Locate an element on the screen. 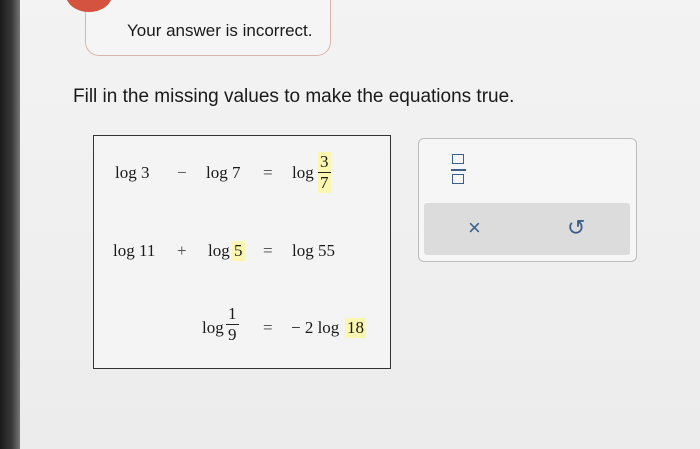 Image resolution: width=700 pixels, height=449 pixels. clear-icon: × is located at coordinates (474, 228).